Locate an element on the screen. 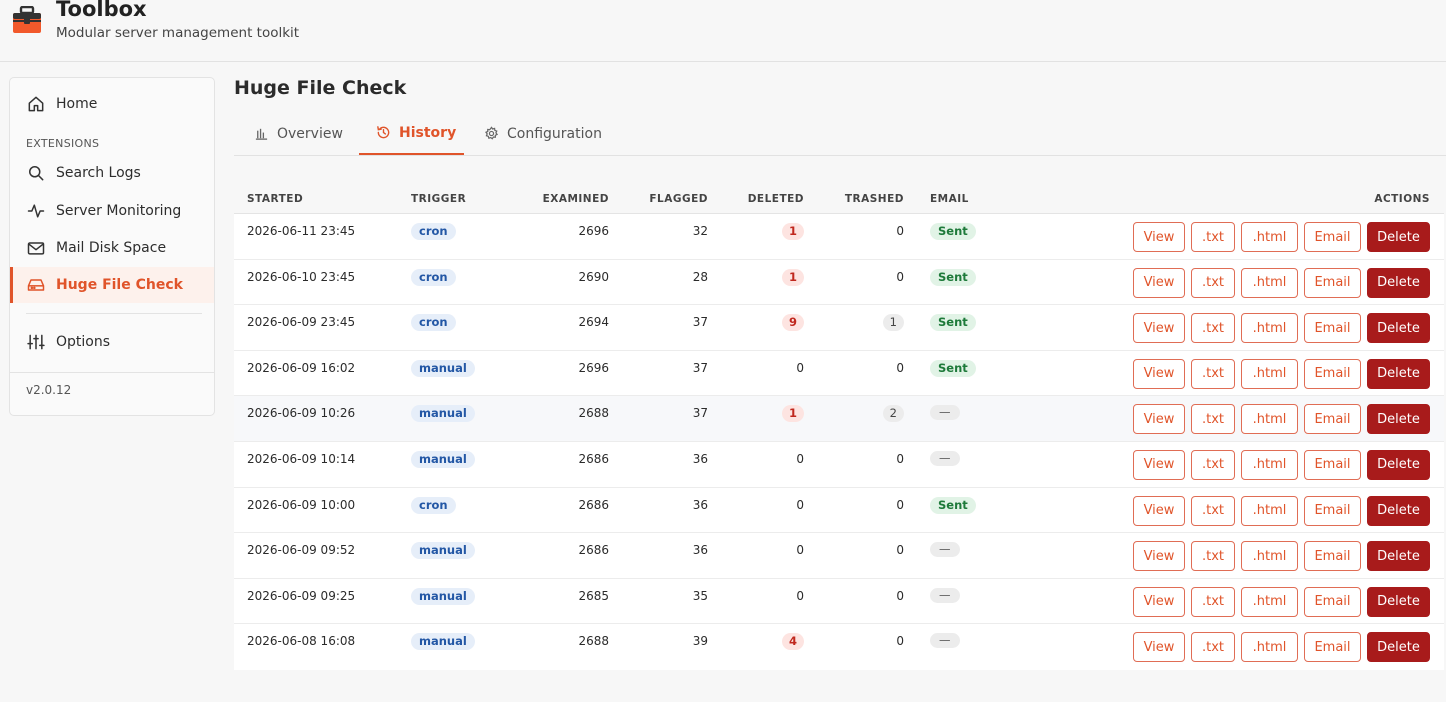  sidebar-item-search-logs: Search Logs is located at coordinates (112, 173).